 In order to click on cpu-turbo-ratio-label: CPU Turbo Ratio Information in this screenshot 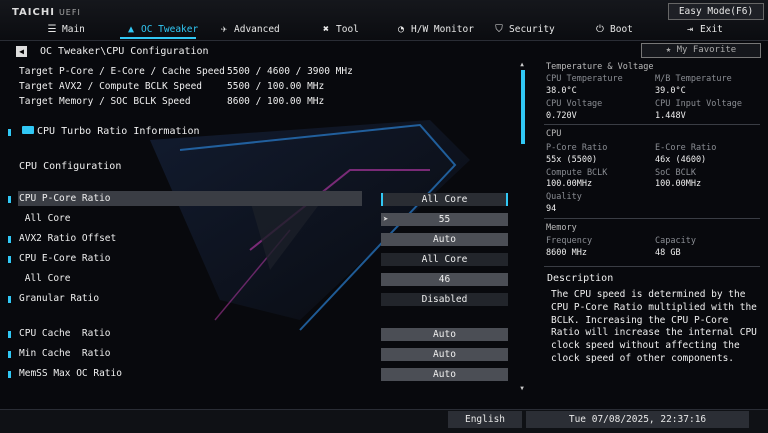, I will do `click(118, 131)`.